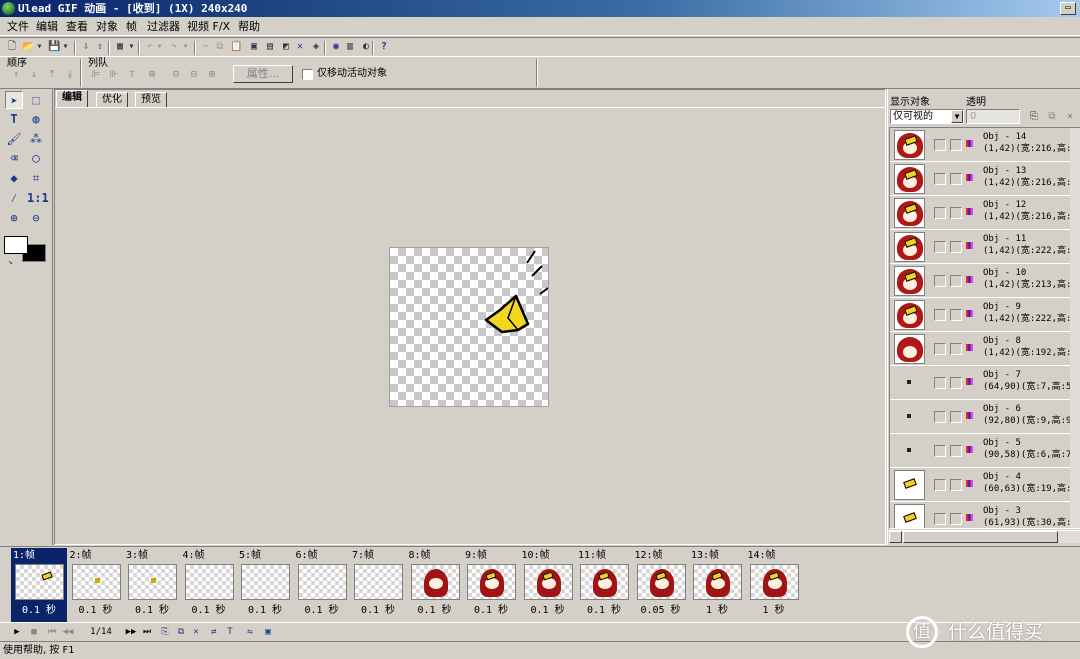  What do you see at coordinates (100, 47) in the screenshot?
I see `export-icon: ⇧` at bounding box center [100, 47].